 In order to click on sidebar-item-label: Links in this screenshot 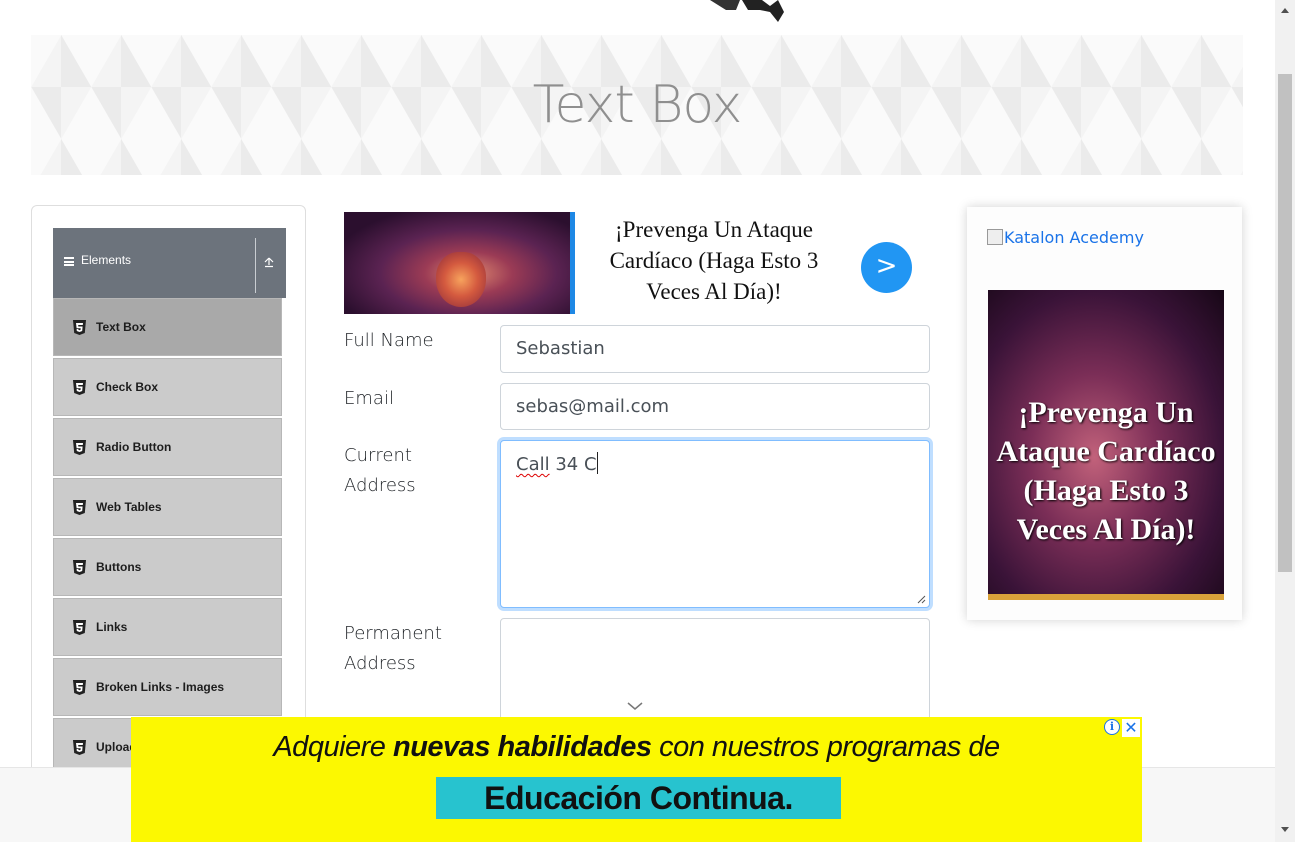, I will do `click(112, 627)`.